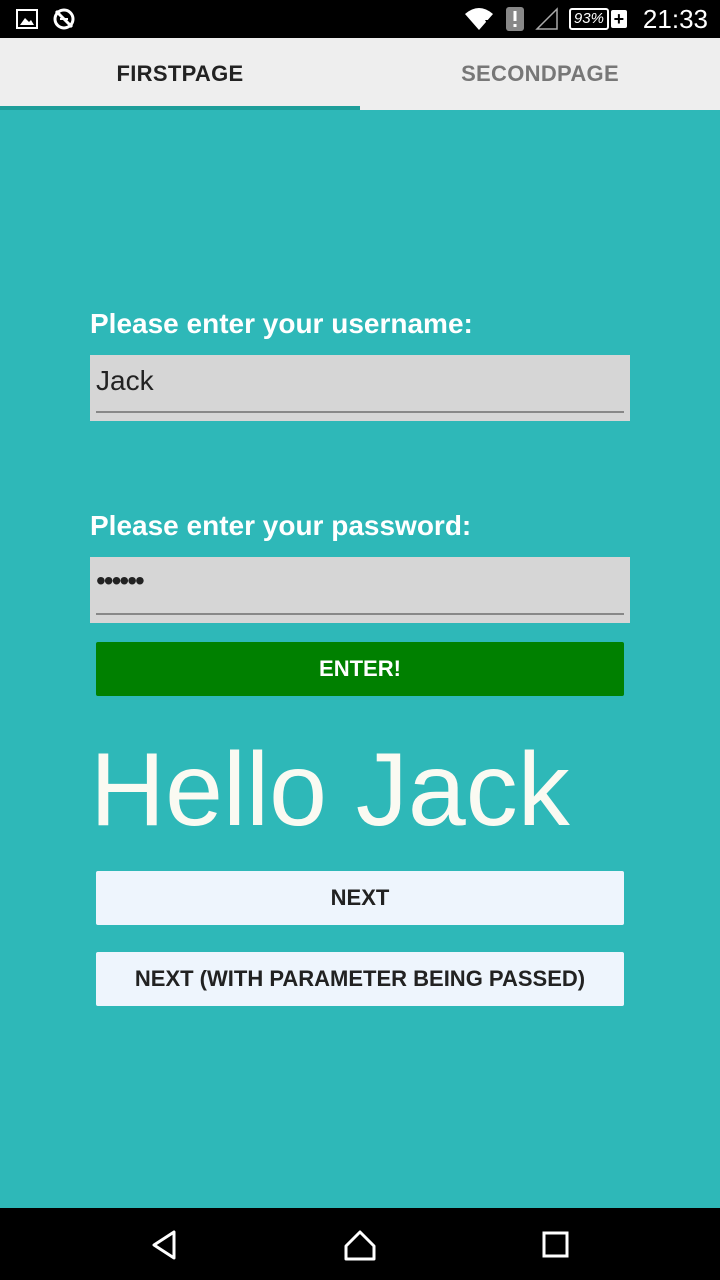 Image resolution: width=720 pixels, height=1280 pixels. What do you see at coordinates (120, 580) in the screenshot?
I see `password-value: ••••••` at bounding box center [120, 580].